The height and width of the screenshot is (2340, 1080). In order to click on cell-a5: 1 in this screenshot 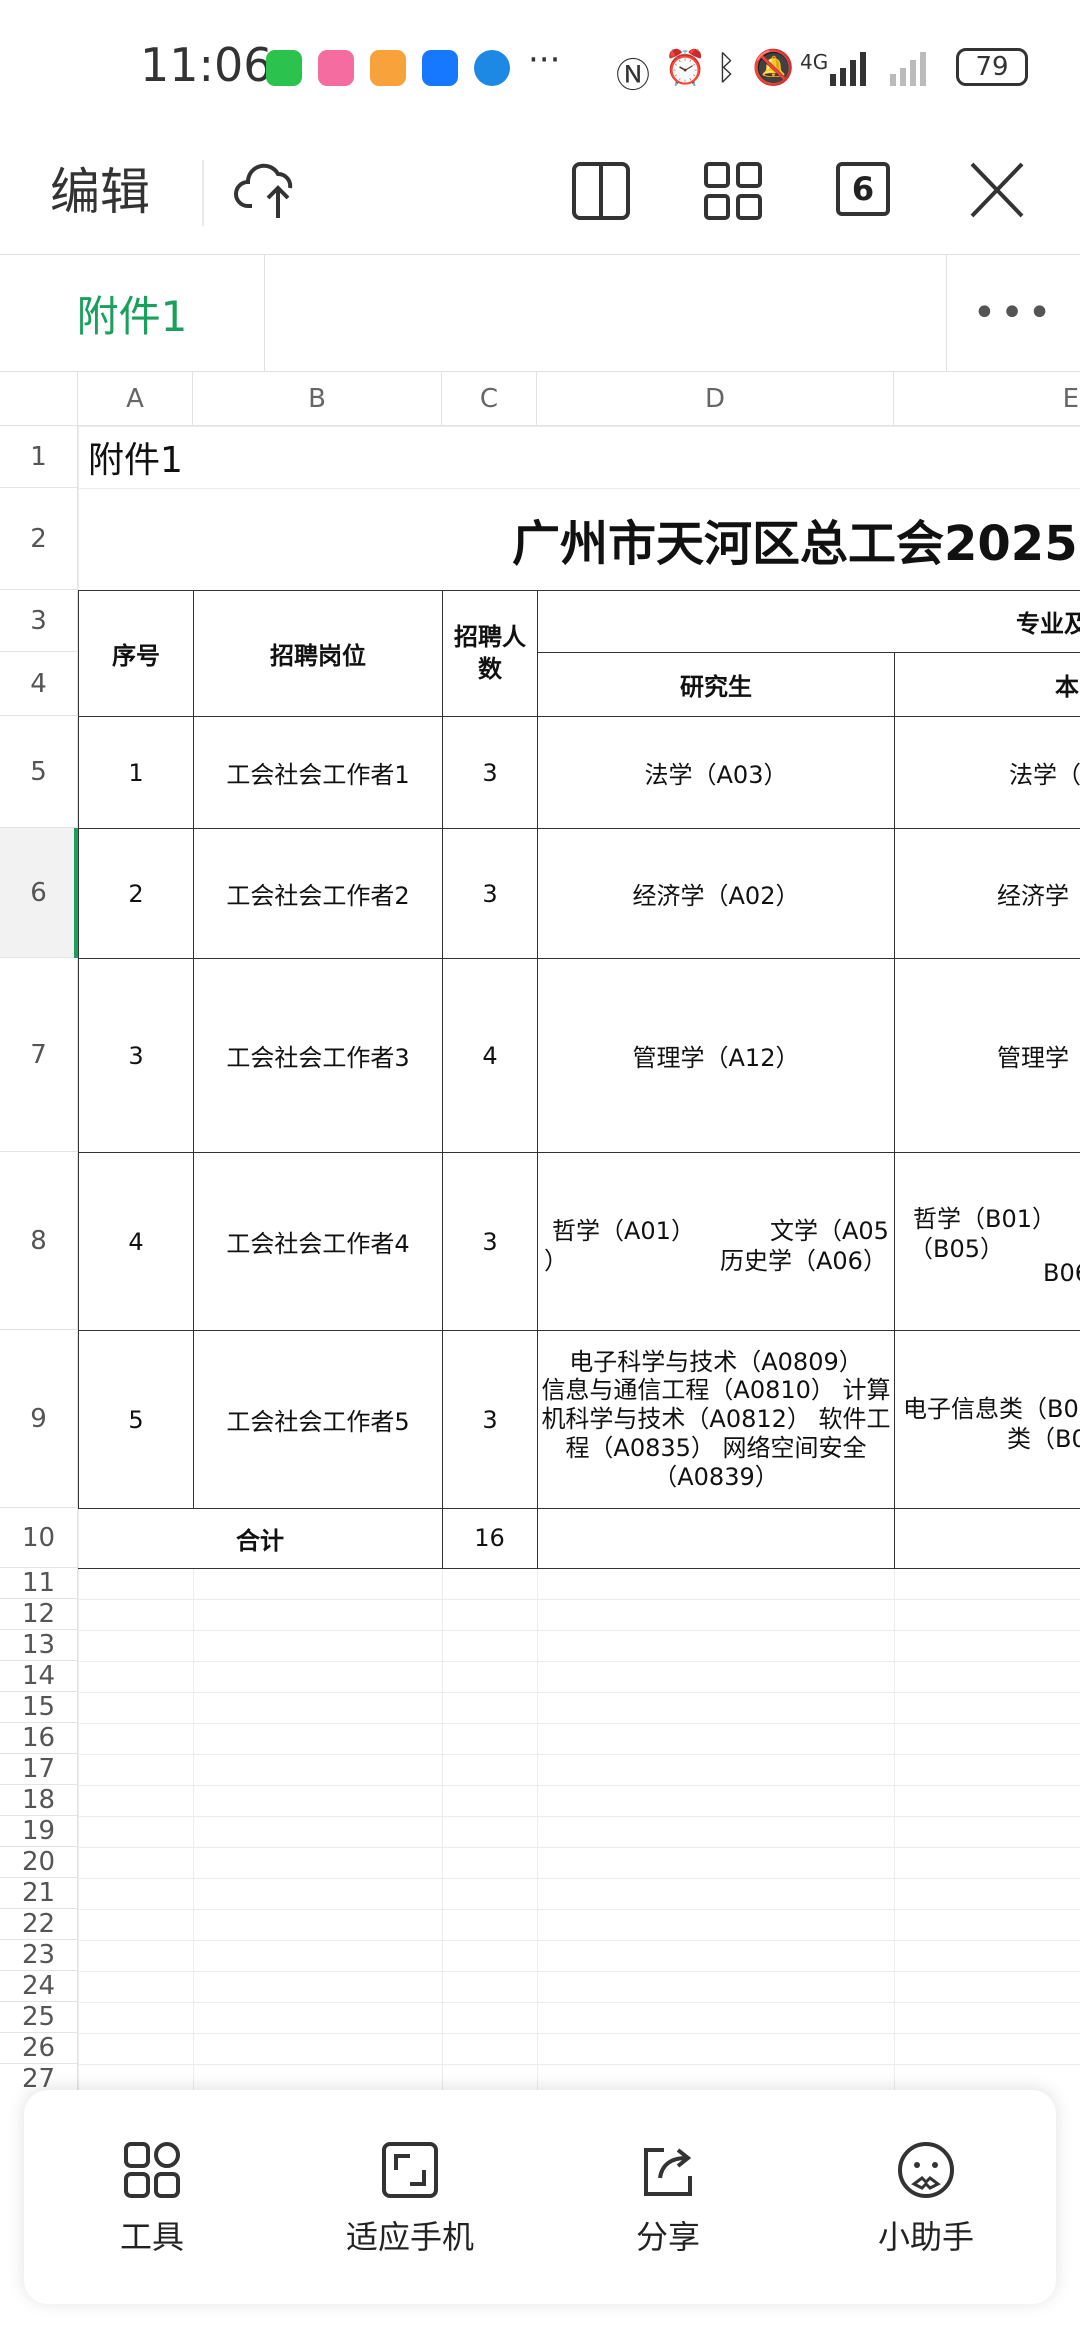, I will do `click(136, 772)`.